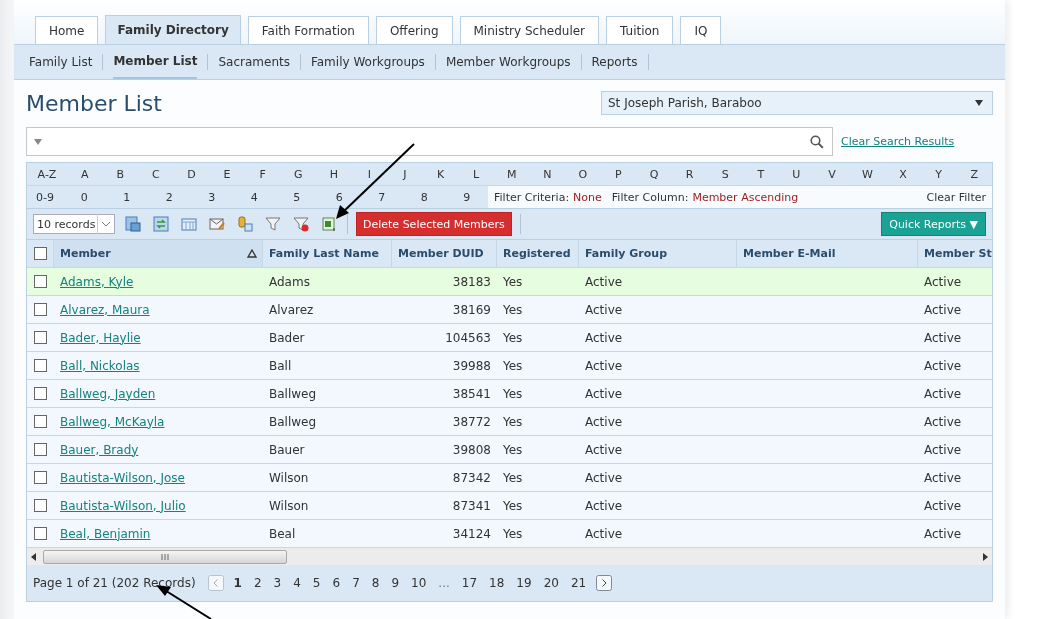  What do you see at coordinates (133, 224) in the screenshot?
I see `save-grid-icon` at bounding box center [133, 224].